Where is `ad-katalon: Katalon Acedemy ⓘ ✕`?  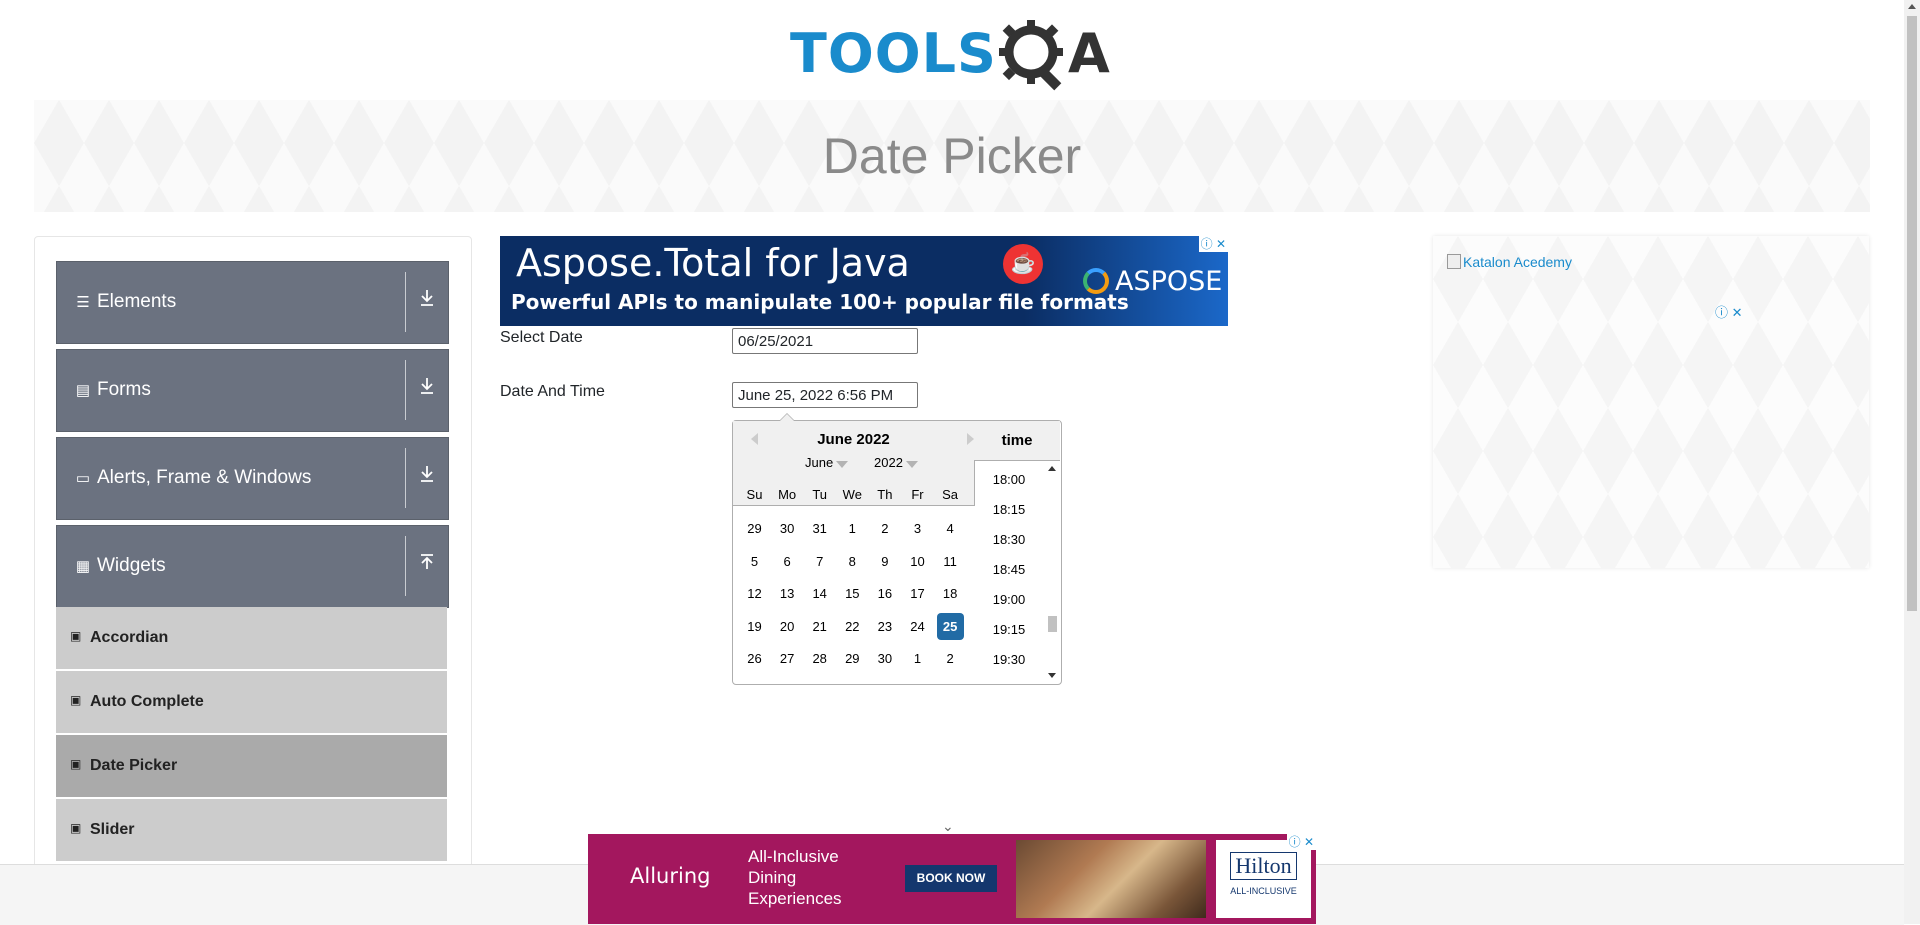
ad-katalon: Katalon Acedemy ⓘ ✕ is located at coordinates (1651, 402).